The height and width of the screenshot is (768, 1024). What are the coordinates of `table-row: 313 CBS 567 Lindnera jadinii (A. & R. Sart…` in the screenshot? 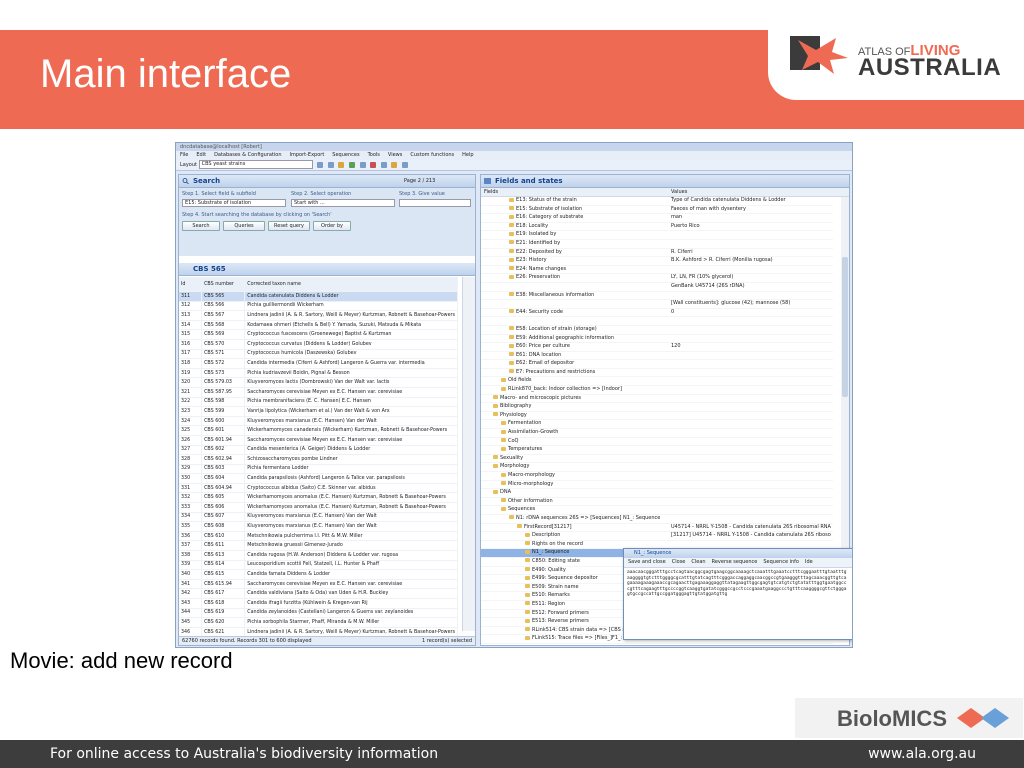 It's located at (318, 315).